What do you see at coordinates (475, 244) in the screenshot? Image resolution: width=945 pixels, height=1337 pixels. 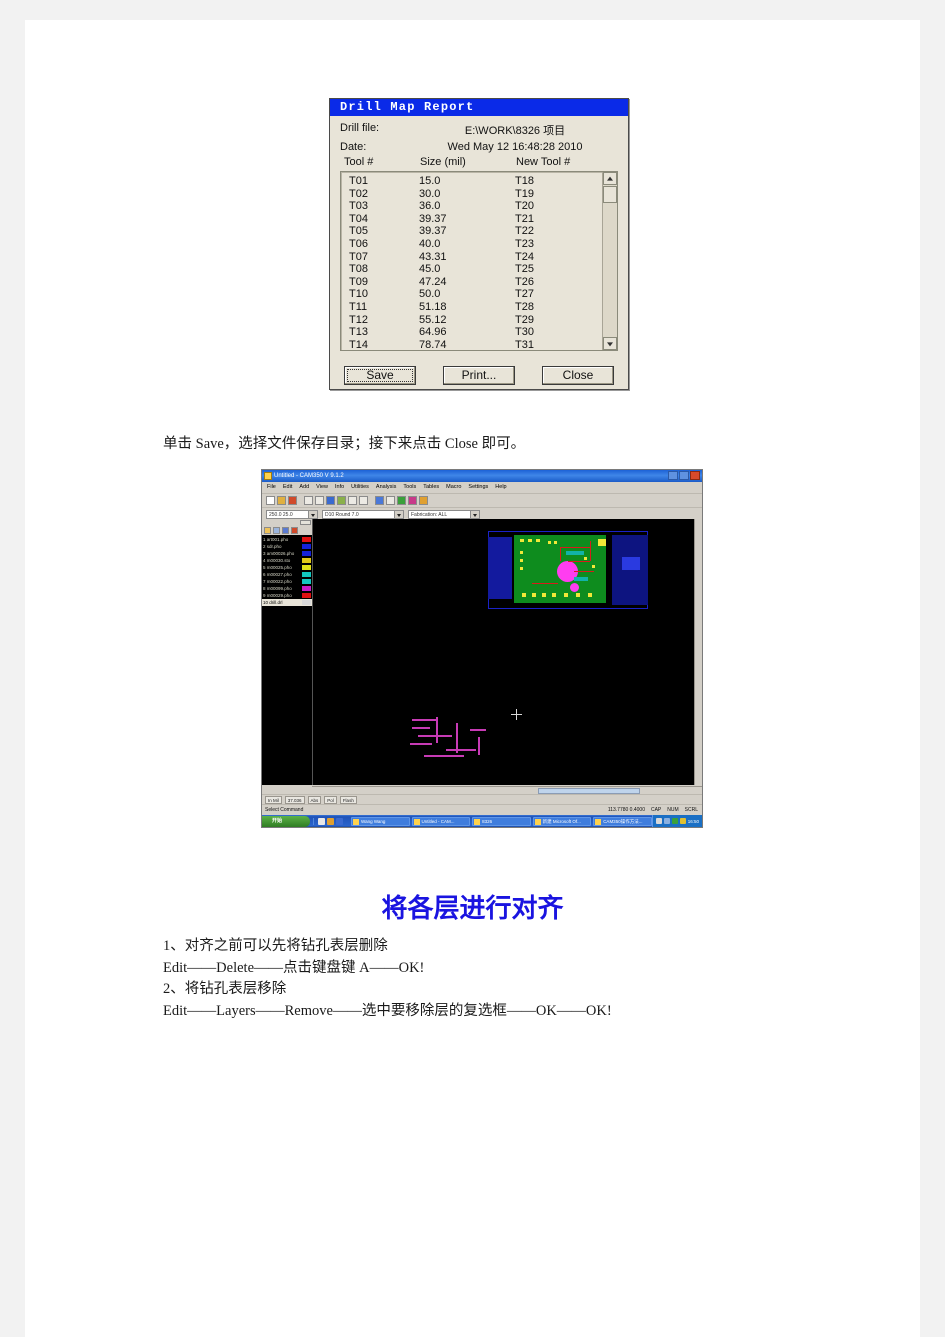 I see `table-row: T06 40.0 T23` at bounding box center [475, 244].